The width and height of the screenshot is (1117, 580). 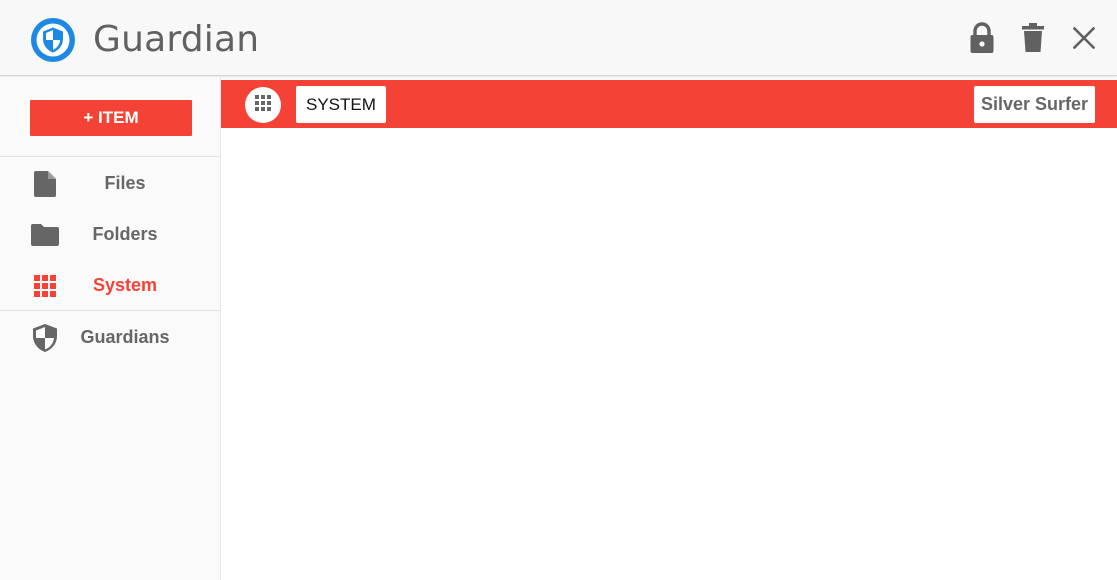 I want to click on close-button, so click(x=1084, y=40).